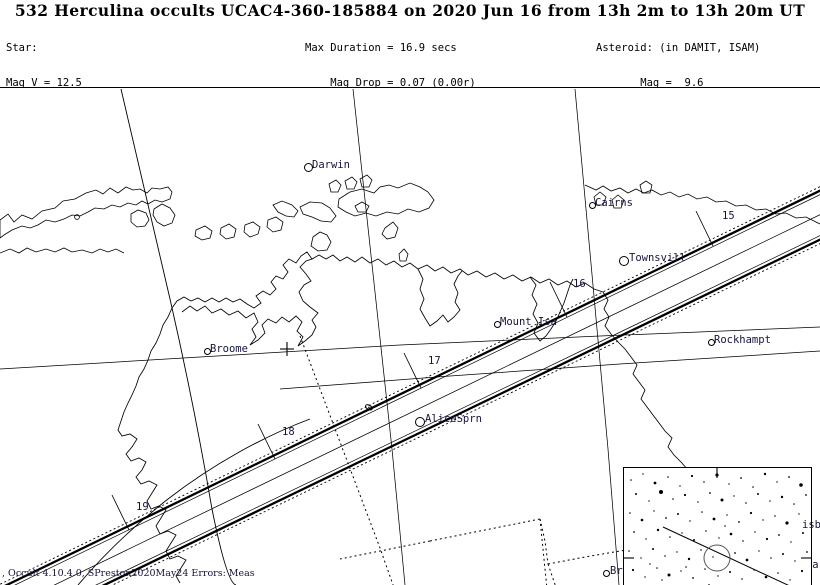 This screenshot has width=820, height=585. I want to click on city-dot-alice-springs, so click(420, 422).